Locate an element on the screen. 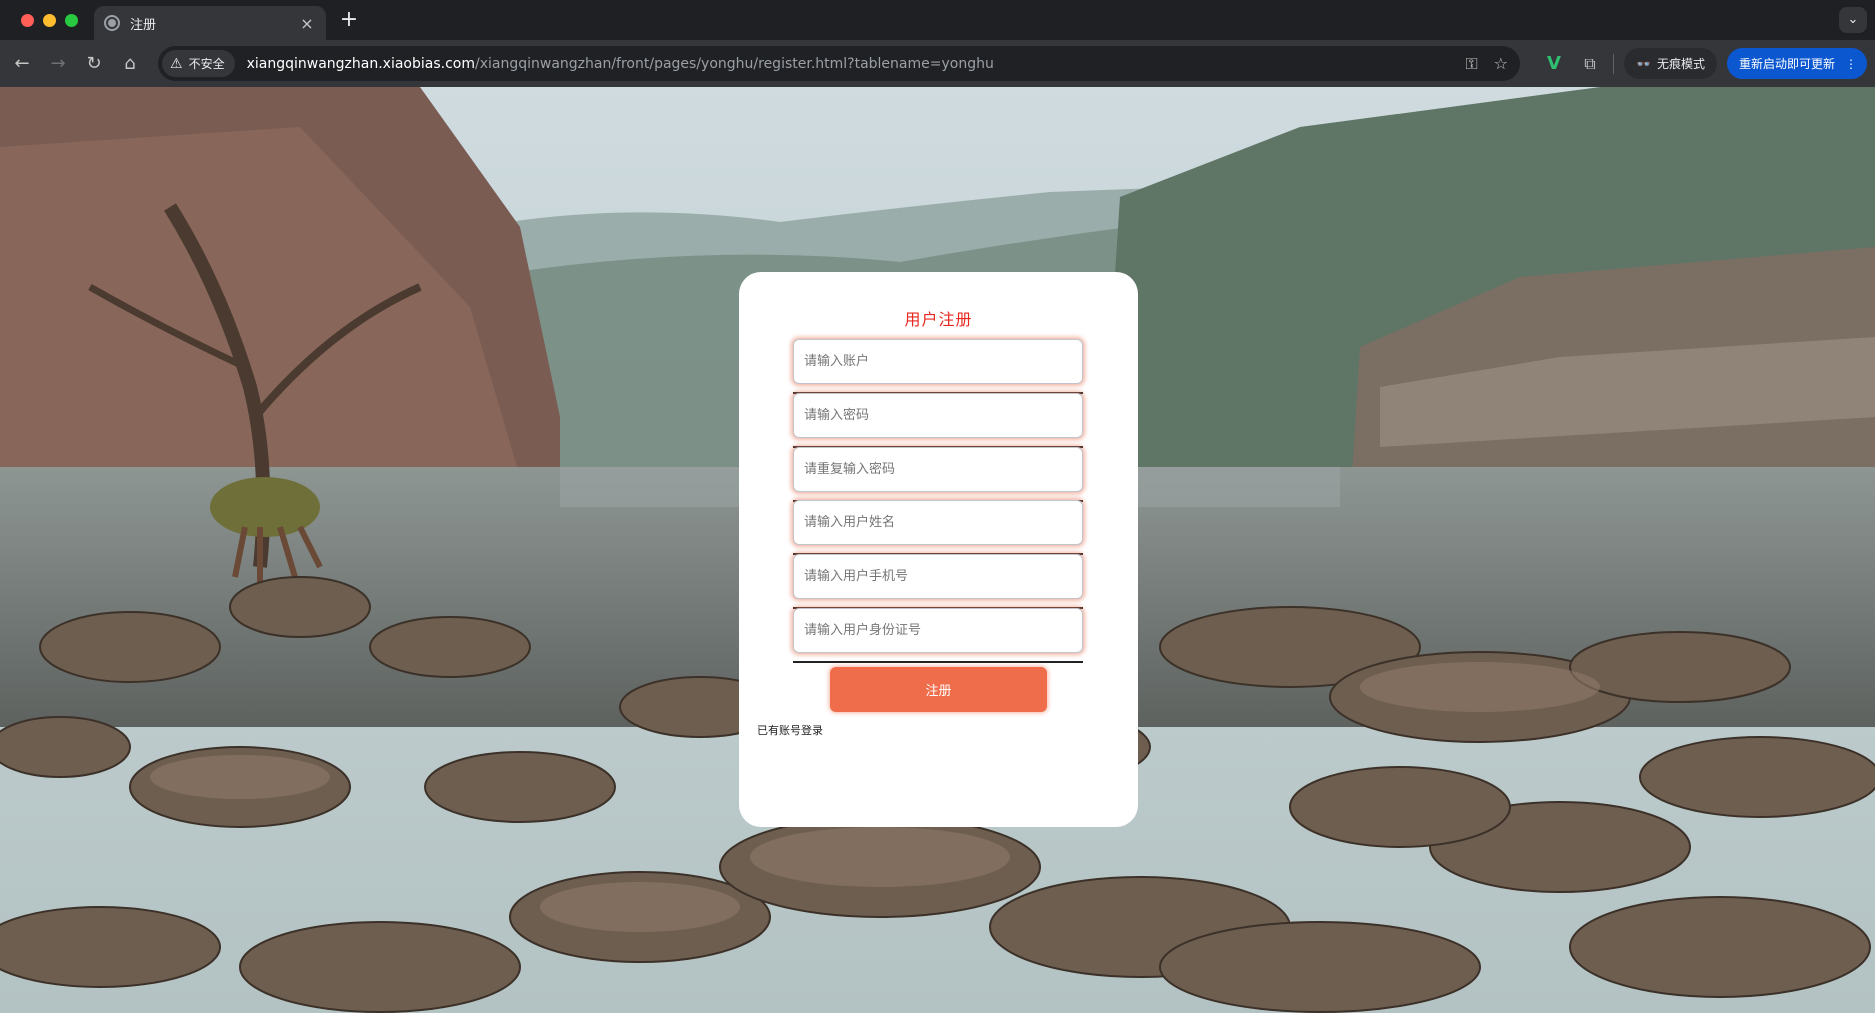  key-icon: ⚿ is located at coordinates (1471, 64).